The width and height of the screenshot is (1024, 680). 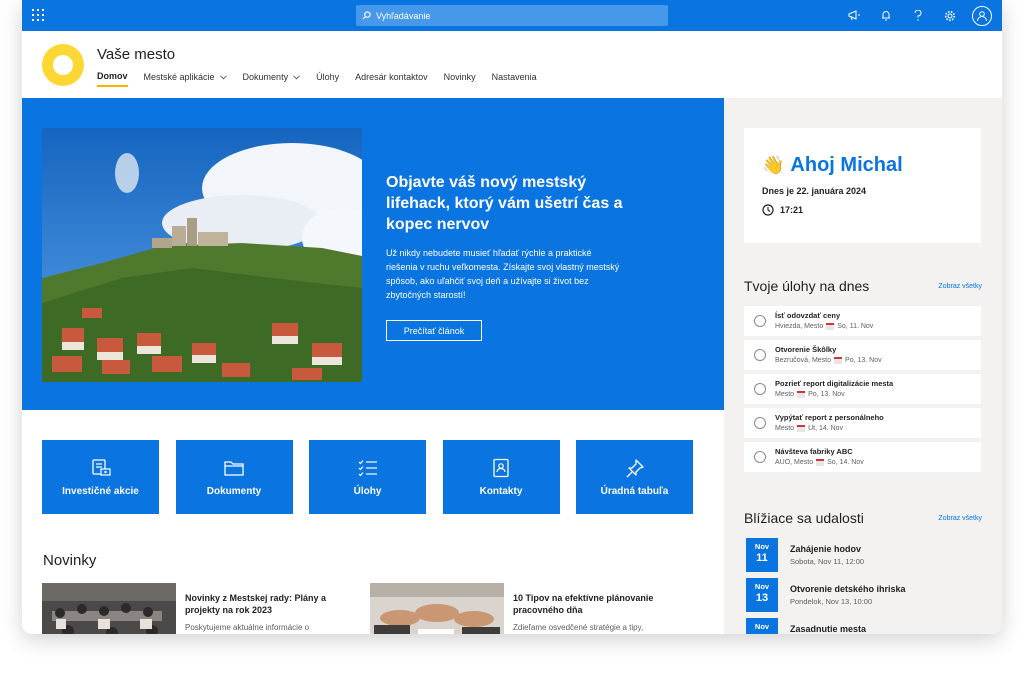 What do you see at coordinates (950, 16) in the screenshot?
I see `gear-icon` at bounding box center [950, 16].